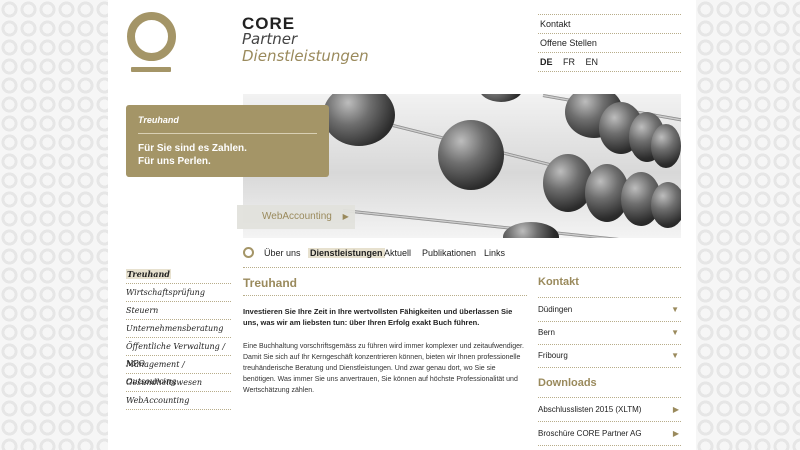  What do you see at coordinates (494, 253) in the screenshot?
I see `nav-links: Links` at bounding box center [494, 253].